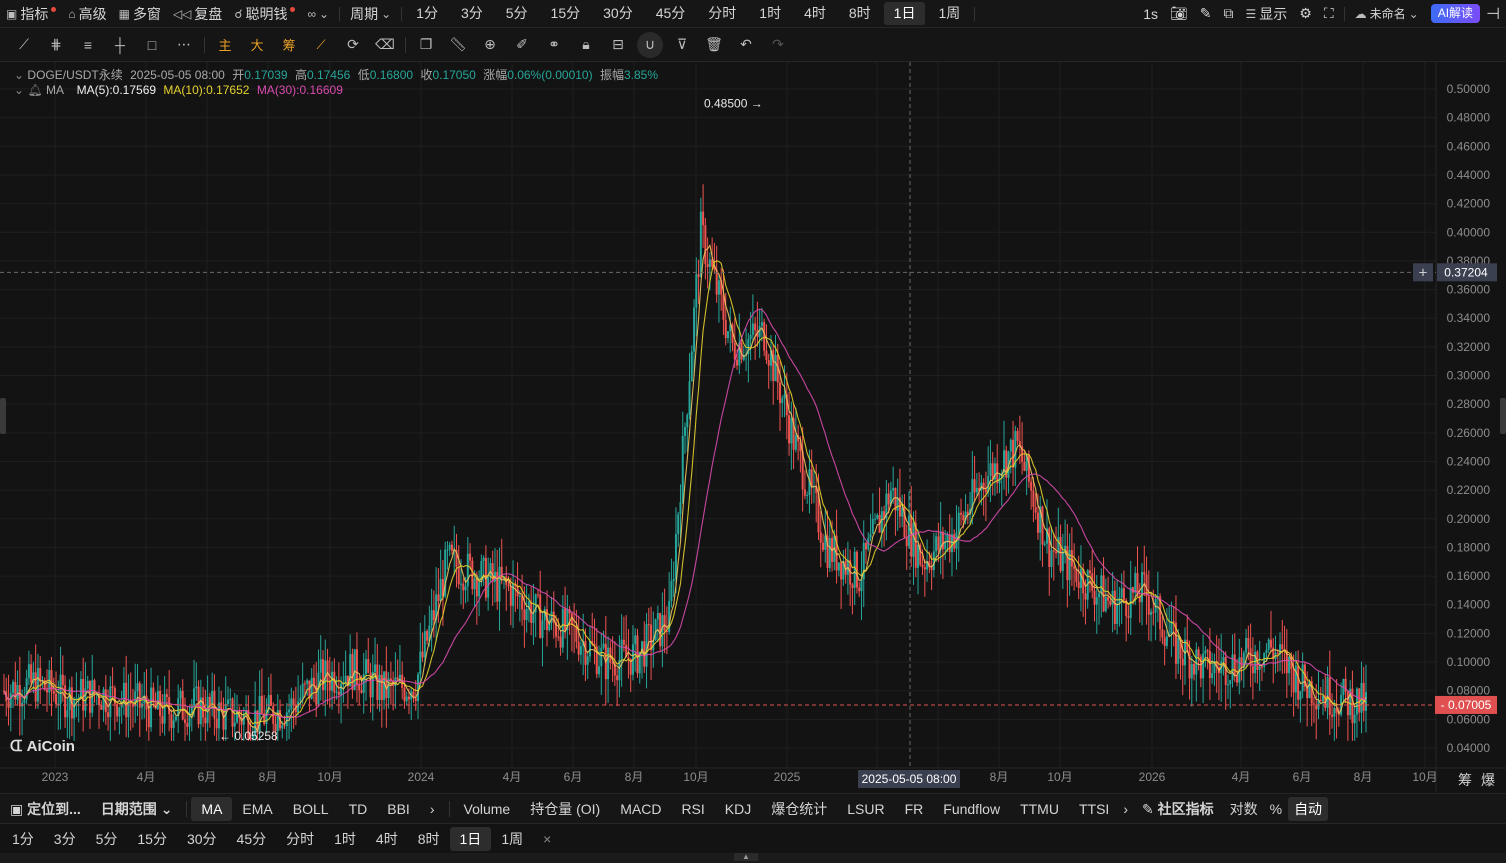 The height and width of the screenshot is (863, 1506). What do you see at coordinates (252, 839) in the screenshot?
I see `bottom-timeframe-tab-5: 45分` at bounding box center [252, 839].